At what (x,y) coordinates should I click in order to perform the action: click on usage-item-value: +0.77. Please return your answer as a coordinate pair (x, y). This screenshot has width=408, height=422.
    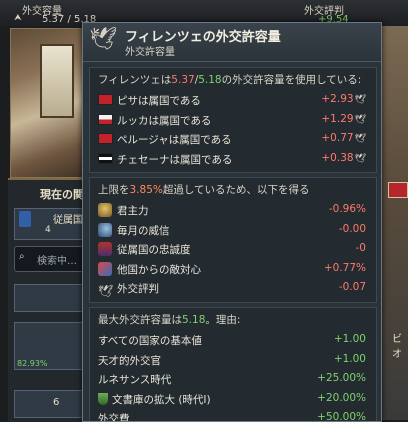
    Looking at the image, I should click on (337, 138).